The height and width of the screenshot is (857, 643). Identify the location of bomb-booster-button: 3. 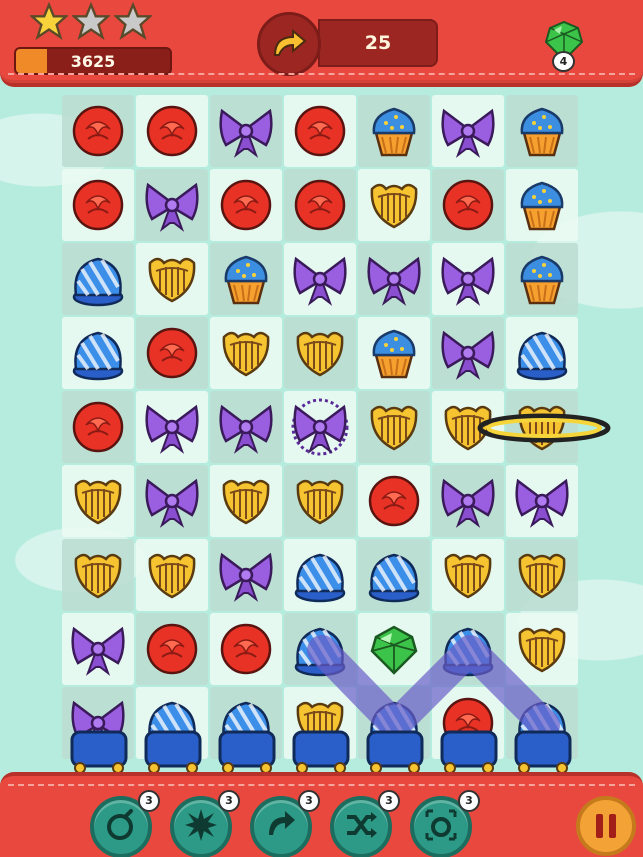
(125, 823).